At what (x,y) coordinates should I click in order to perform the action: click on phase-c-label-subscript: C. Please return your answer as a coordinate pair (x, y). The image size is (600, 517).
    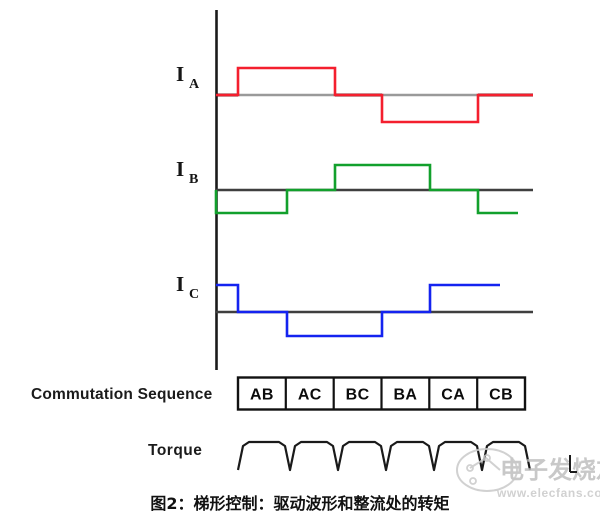
    Looking at the image, I should click on (194, 294).